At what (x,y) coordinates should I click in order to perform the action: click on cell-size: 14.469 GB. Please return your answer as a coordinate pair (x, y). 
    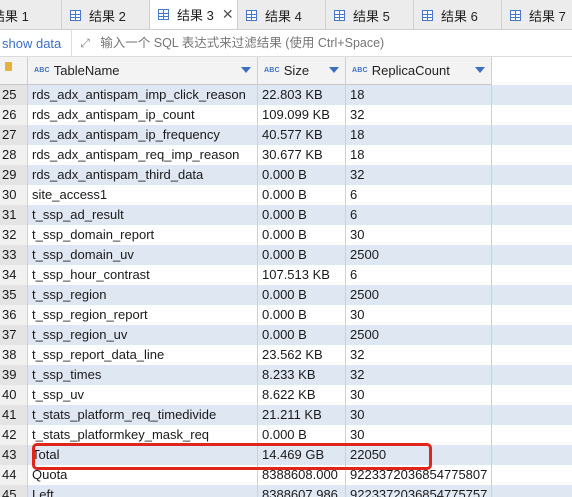
    Looking at the image, I should click on (302, 455).